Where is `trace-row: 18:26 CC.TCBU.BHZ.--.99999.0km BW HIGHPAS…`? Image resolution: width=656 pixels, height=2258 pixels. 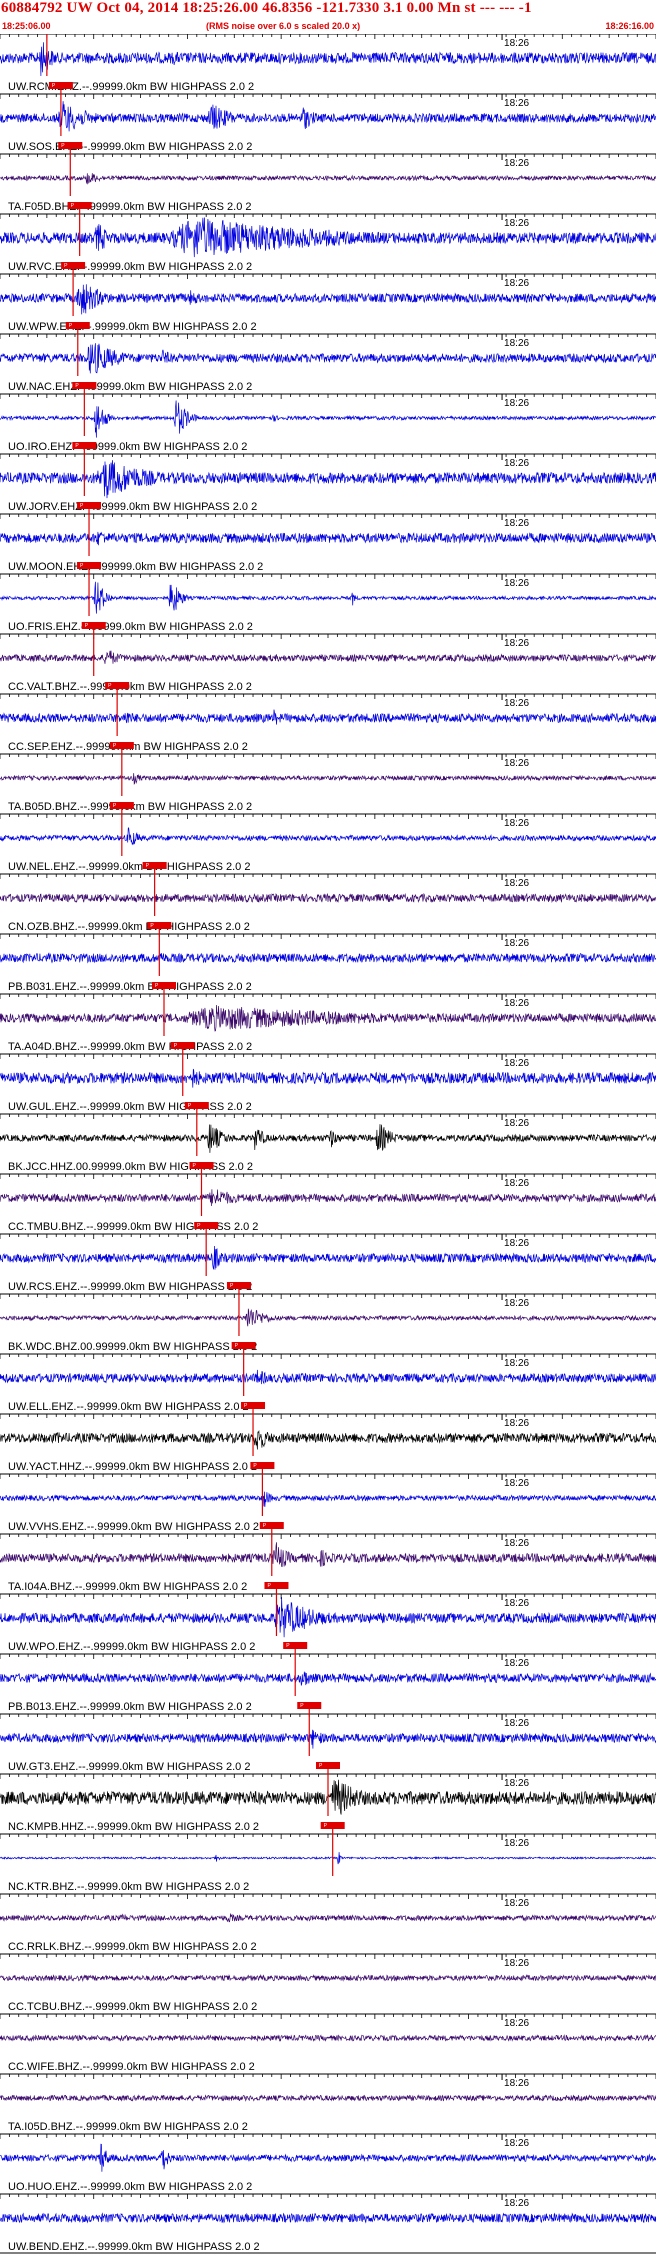
trace-row: 18:26 CC.TCBU.BHZ.--.99999.0km BW HIGHPAS… is located at coordinates (328, 1983).